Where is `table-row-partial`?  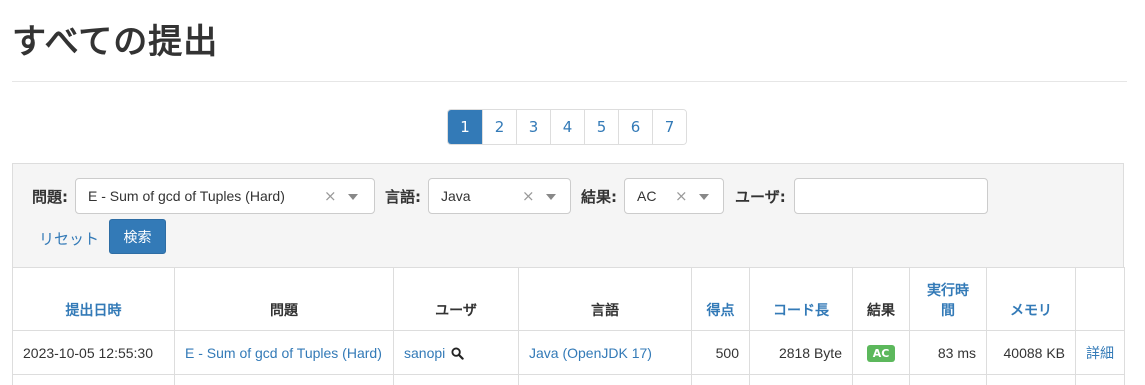 table-row-partial is located at coordinates (568, 379).